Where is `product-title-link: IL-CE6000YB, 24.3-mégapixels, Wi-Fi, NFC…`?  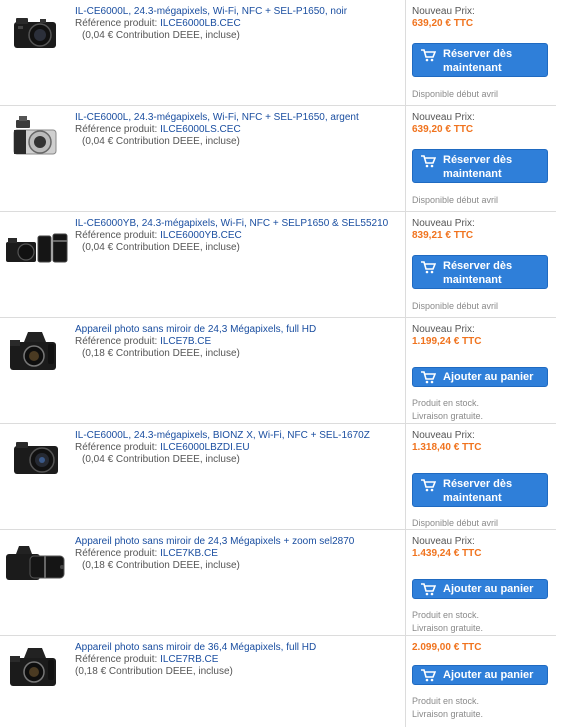 product-title-link: IL-CE6000YB, 24.3-mégapixels, Wi-Fi, NFC… is located at coordinates (238, 224).